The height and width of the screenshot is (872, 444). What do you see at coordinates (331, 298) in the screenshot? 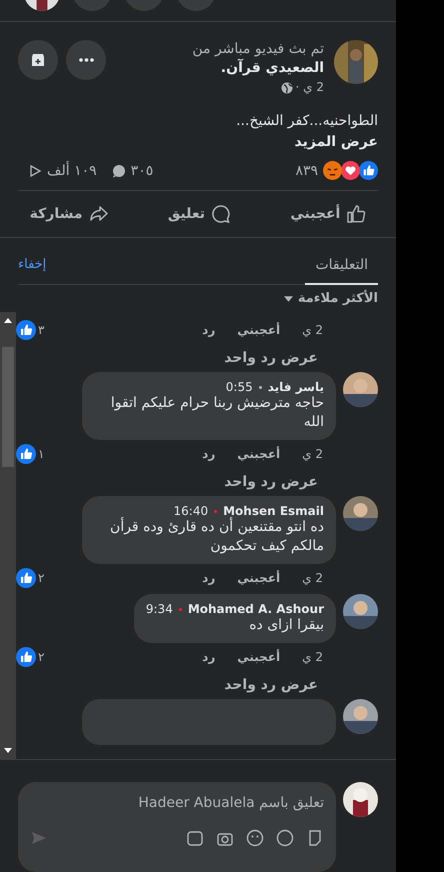
I see `sort-dropdown: الأكثر ملاءمة` at bounding box center [331, 298].